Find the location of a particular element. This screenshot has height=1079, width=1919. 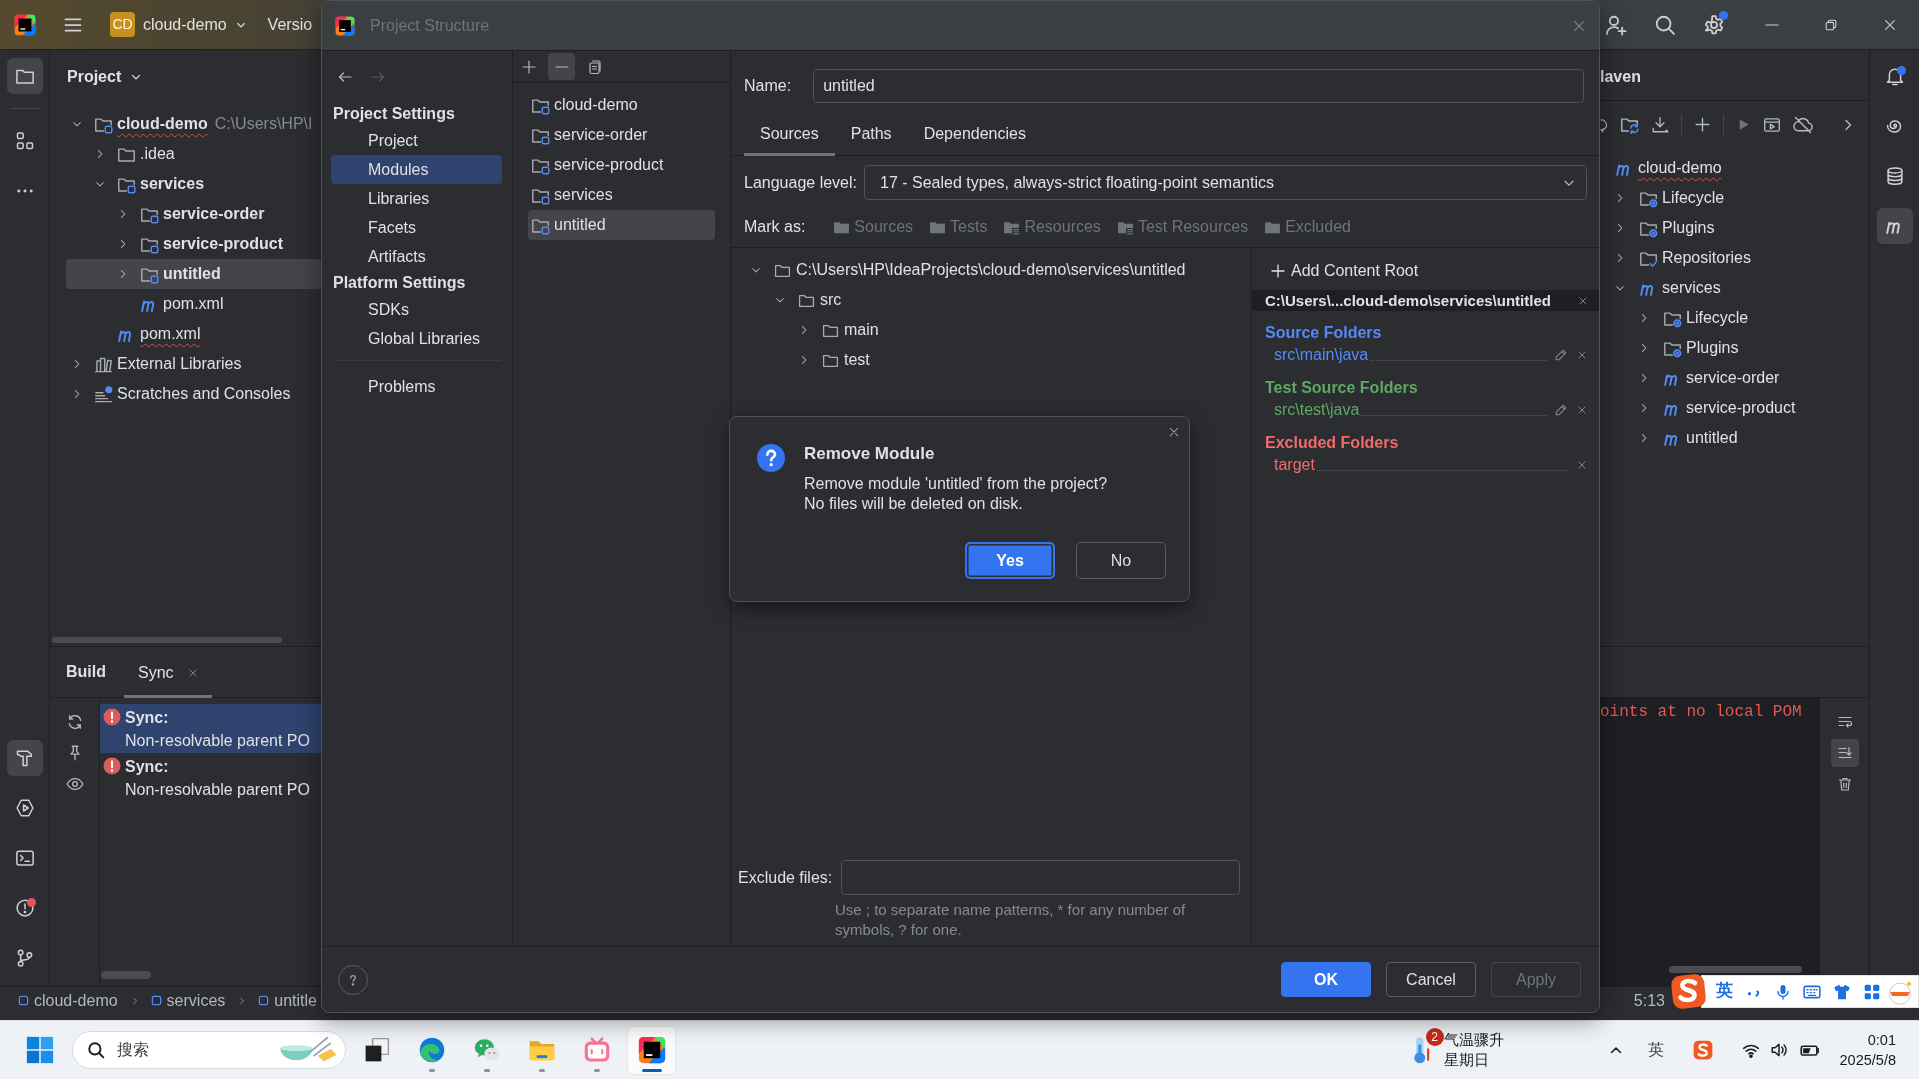

tree-item: C:\Users\HP\IdeaProjects\cloud-demo\services\untitled is located at coordinates (961, 270).